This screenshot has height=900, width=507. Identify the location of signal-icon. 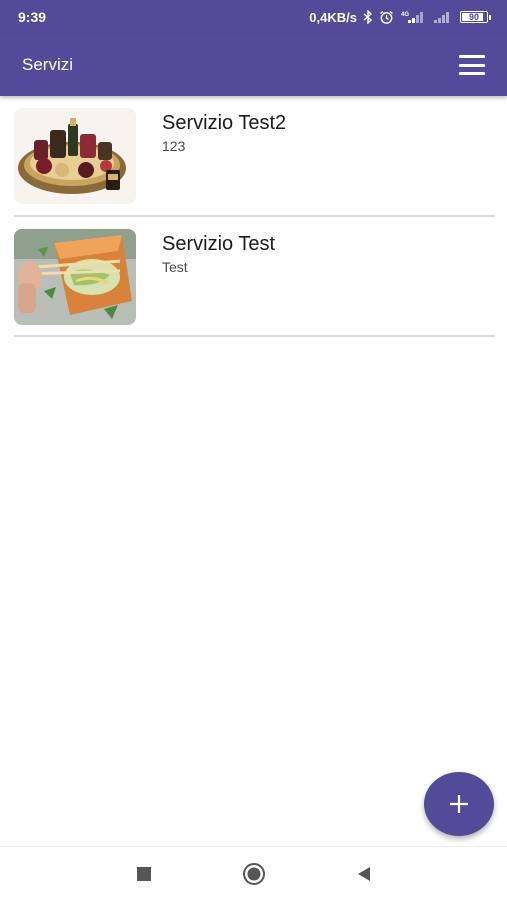
(443, 17).